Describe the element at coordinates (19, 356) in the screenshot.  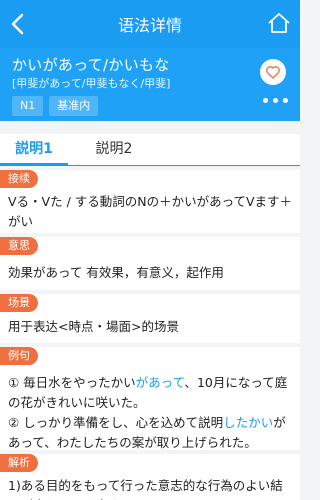
I see `examples-label: 例句` at that location.